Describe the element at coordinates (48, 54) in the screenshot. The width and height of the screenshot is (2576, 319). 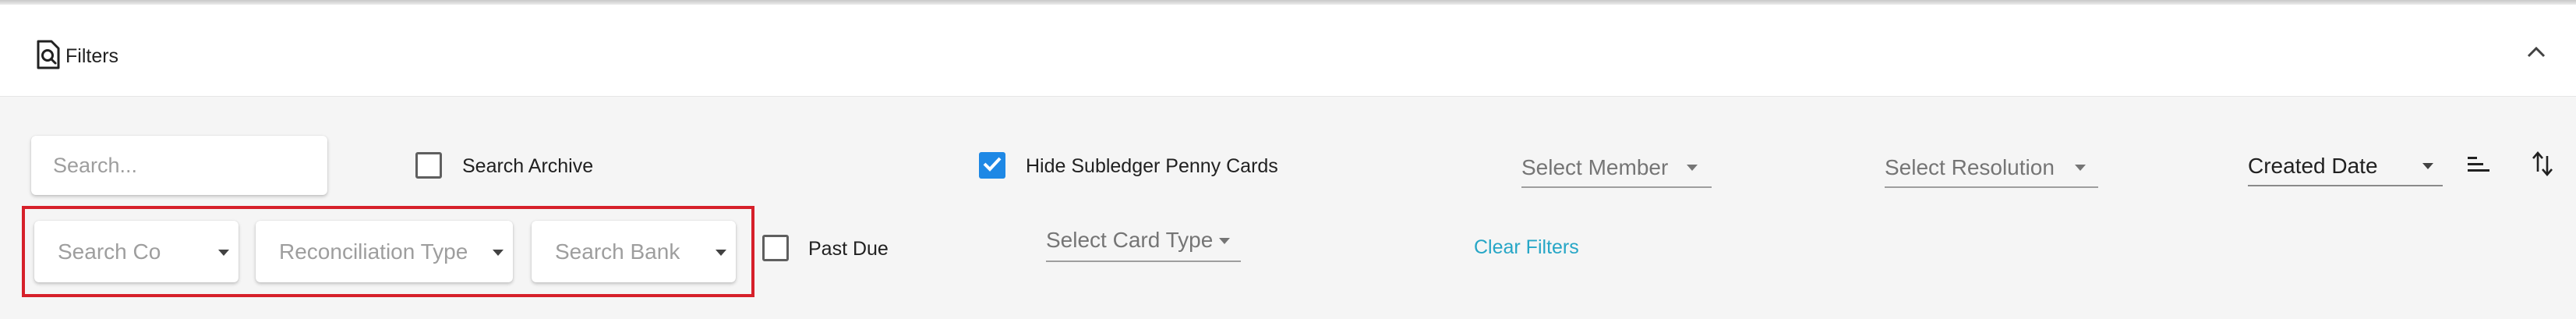
I see `document-search-icon` at that location.